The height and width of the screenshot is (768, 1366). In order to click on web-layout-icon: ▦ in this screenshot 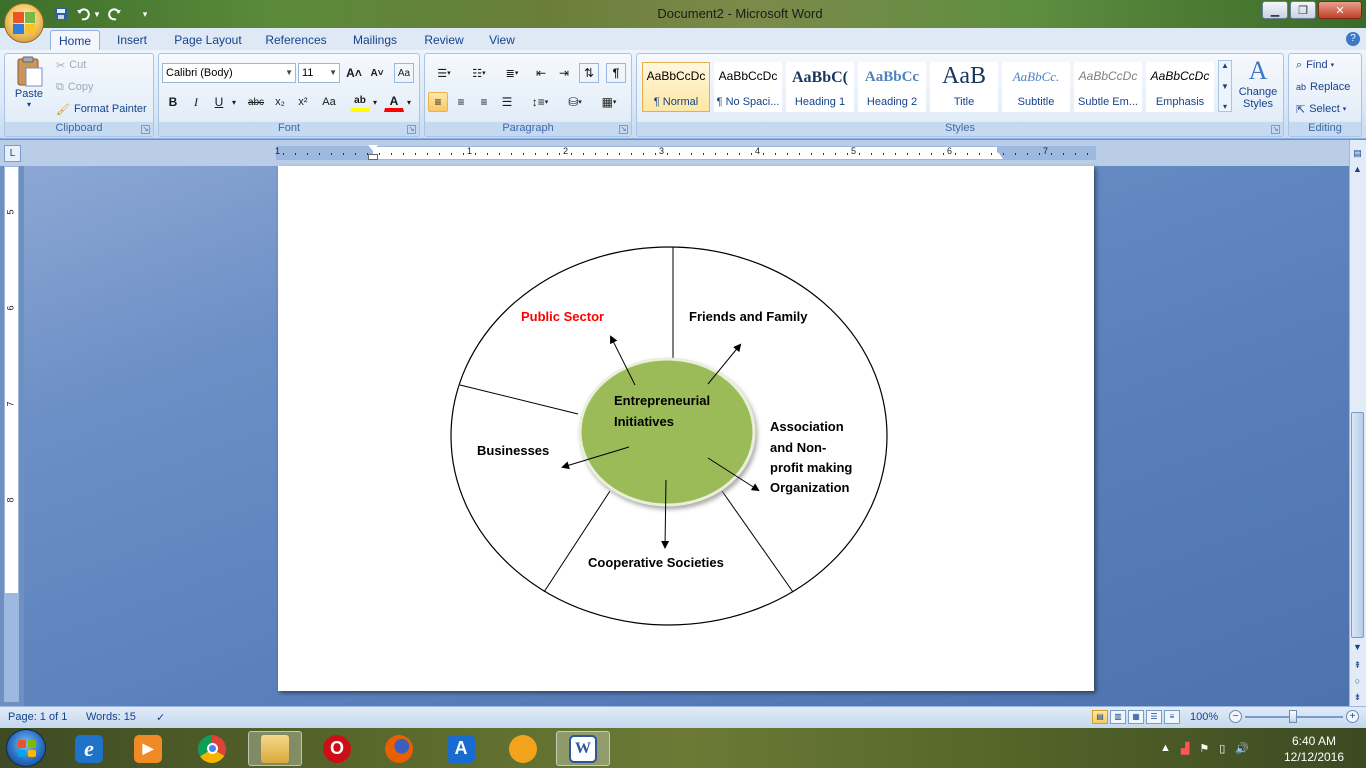, I will do `click(1136, 717)`.